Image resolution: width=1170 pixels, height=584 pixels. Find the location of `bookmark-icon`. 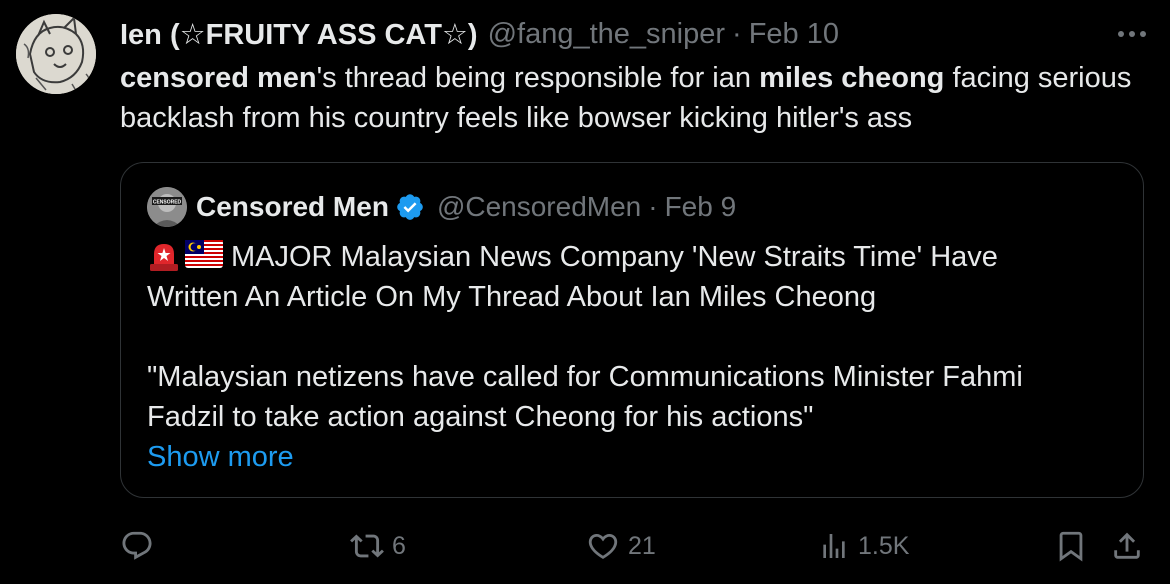

bookmark-icon is located at coordinates (1071, 546).